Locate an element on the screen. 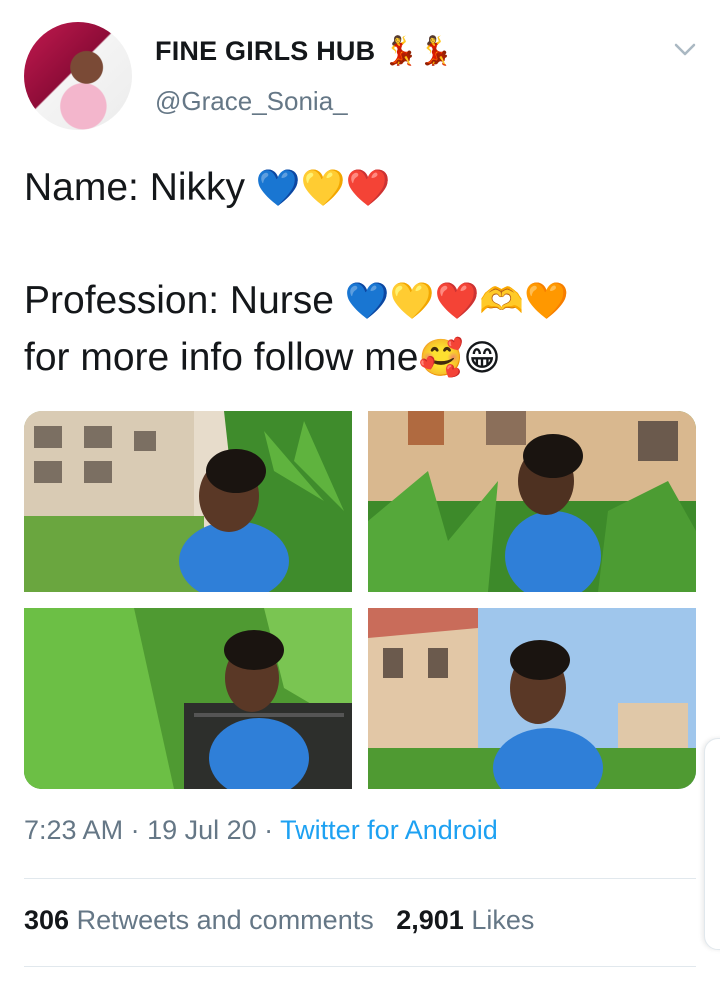  tweet-line-name: Name: Nikky 💙💛❤️ is located at coordinates (364, 188).